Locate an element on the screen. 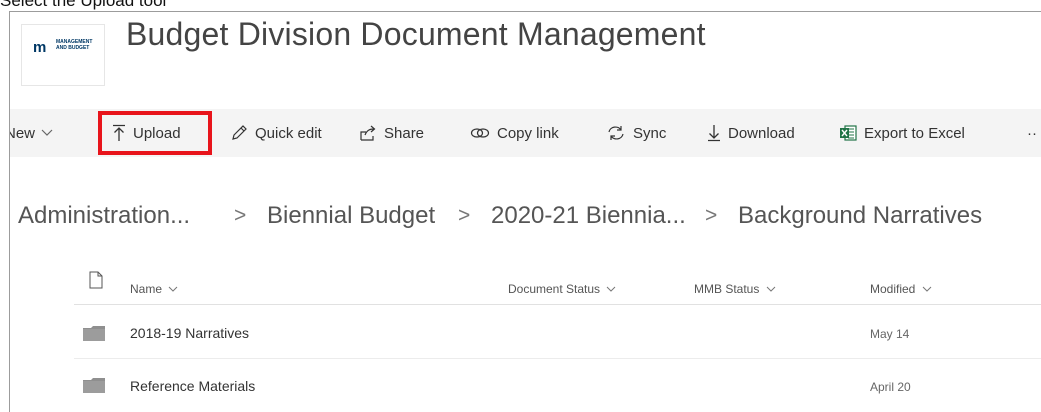  logo-text: MANAGEMENT AND BUDGET is located at coordinates (74, 45).